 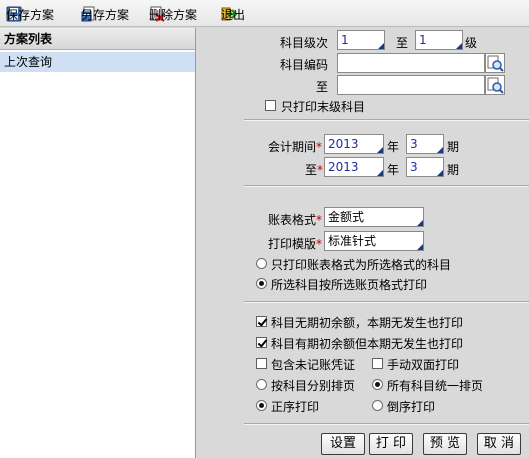 I want to click on only-last-level-checkbox, so click(x=270, y=105).